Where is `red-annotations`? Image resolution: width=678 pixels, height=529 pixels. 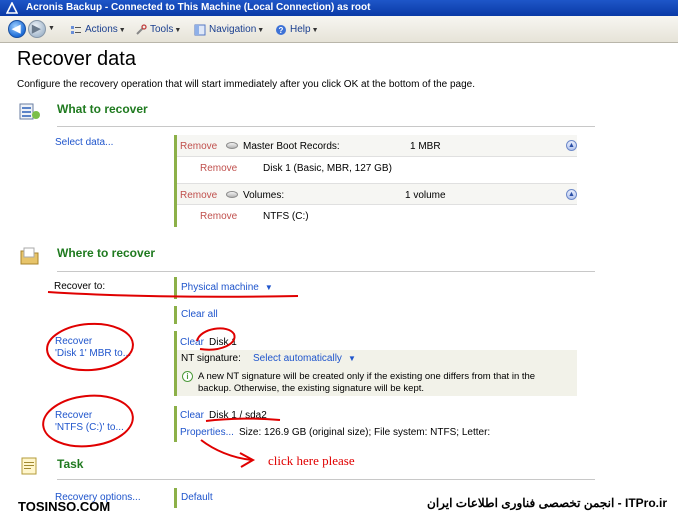
red-annotations is located at coordinates (170, 379).